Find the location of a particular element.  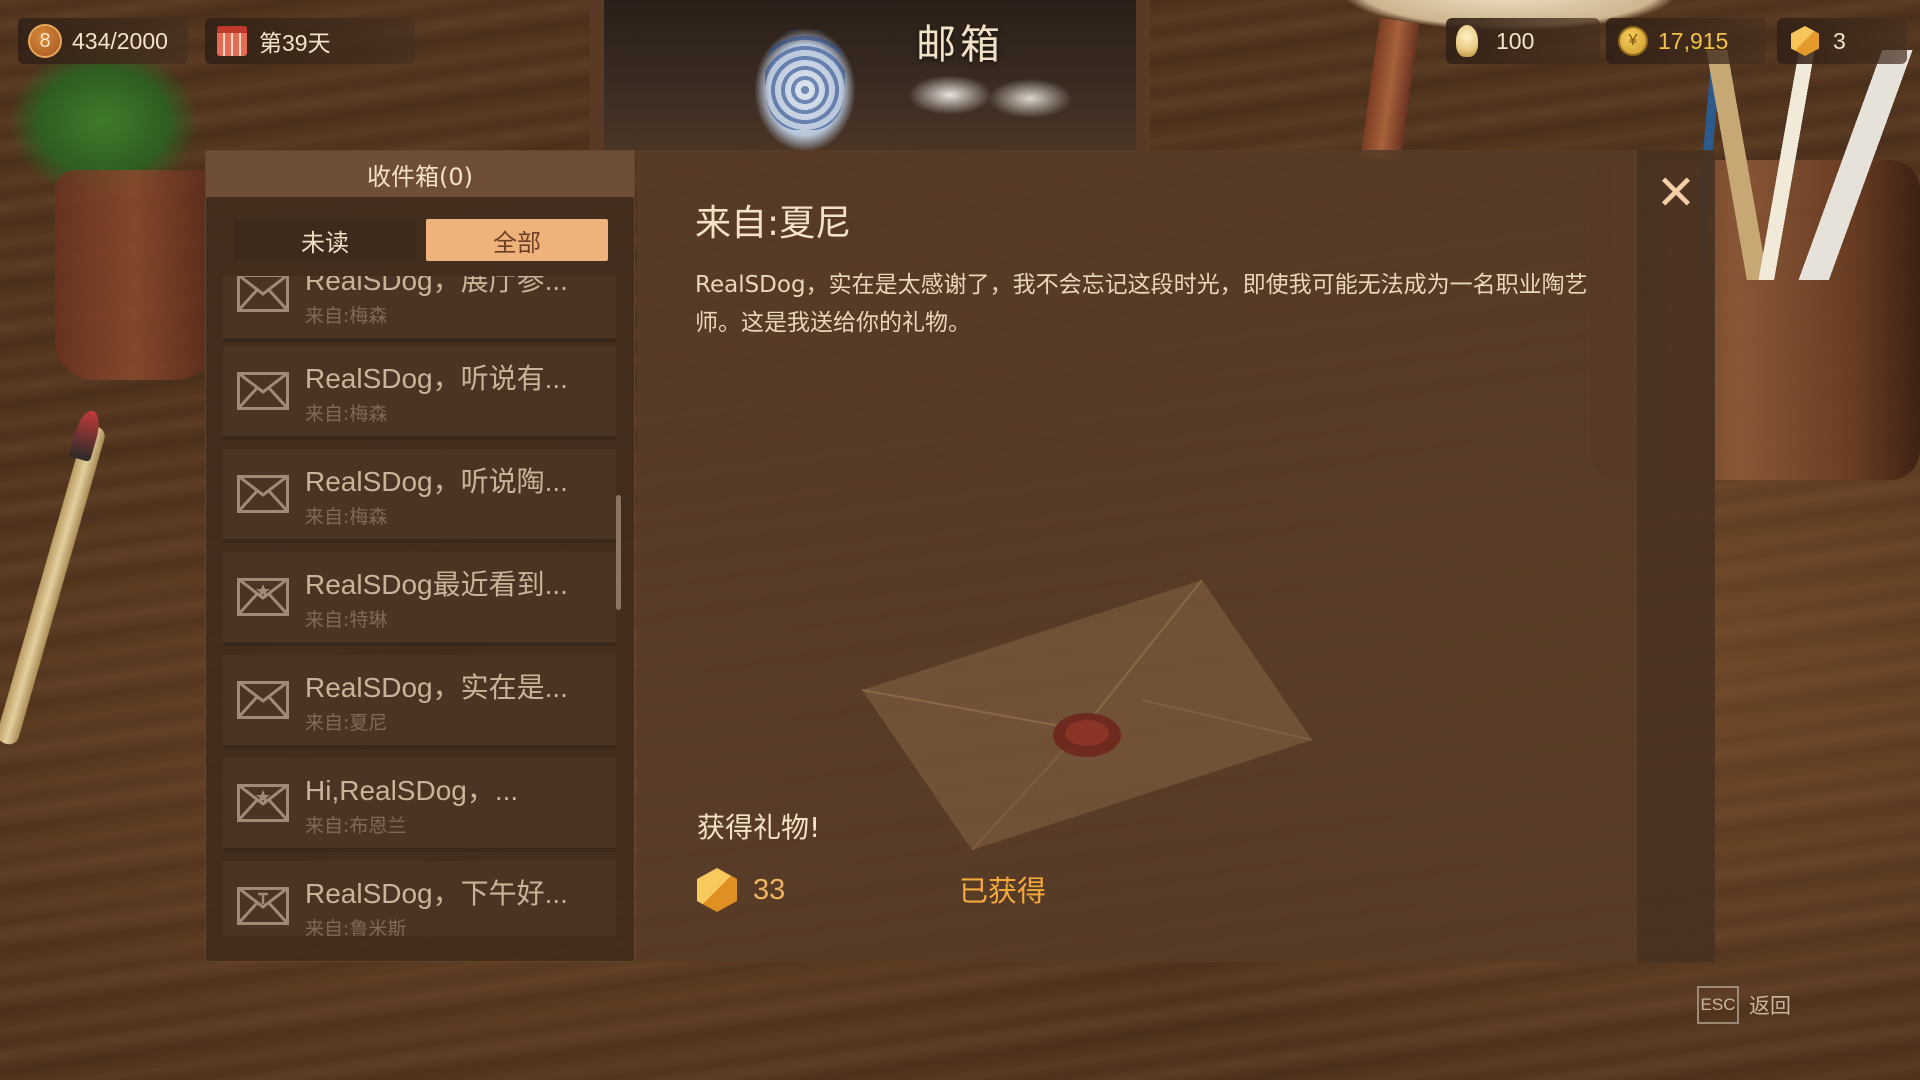

mail-text: RealSDog，下午好... 来自:鲁米斯 is located at coordinates (436, 904).